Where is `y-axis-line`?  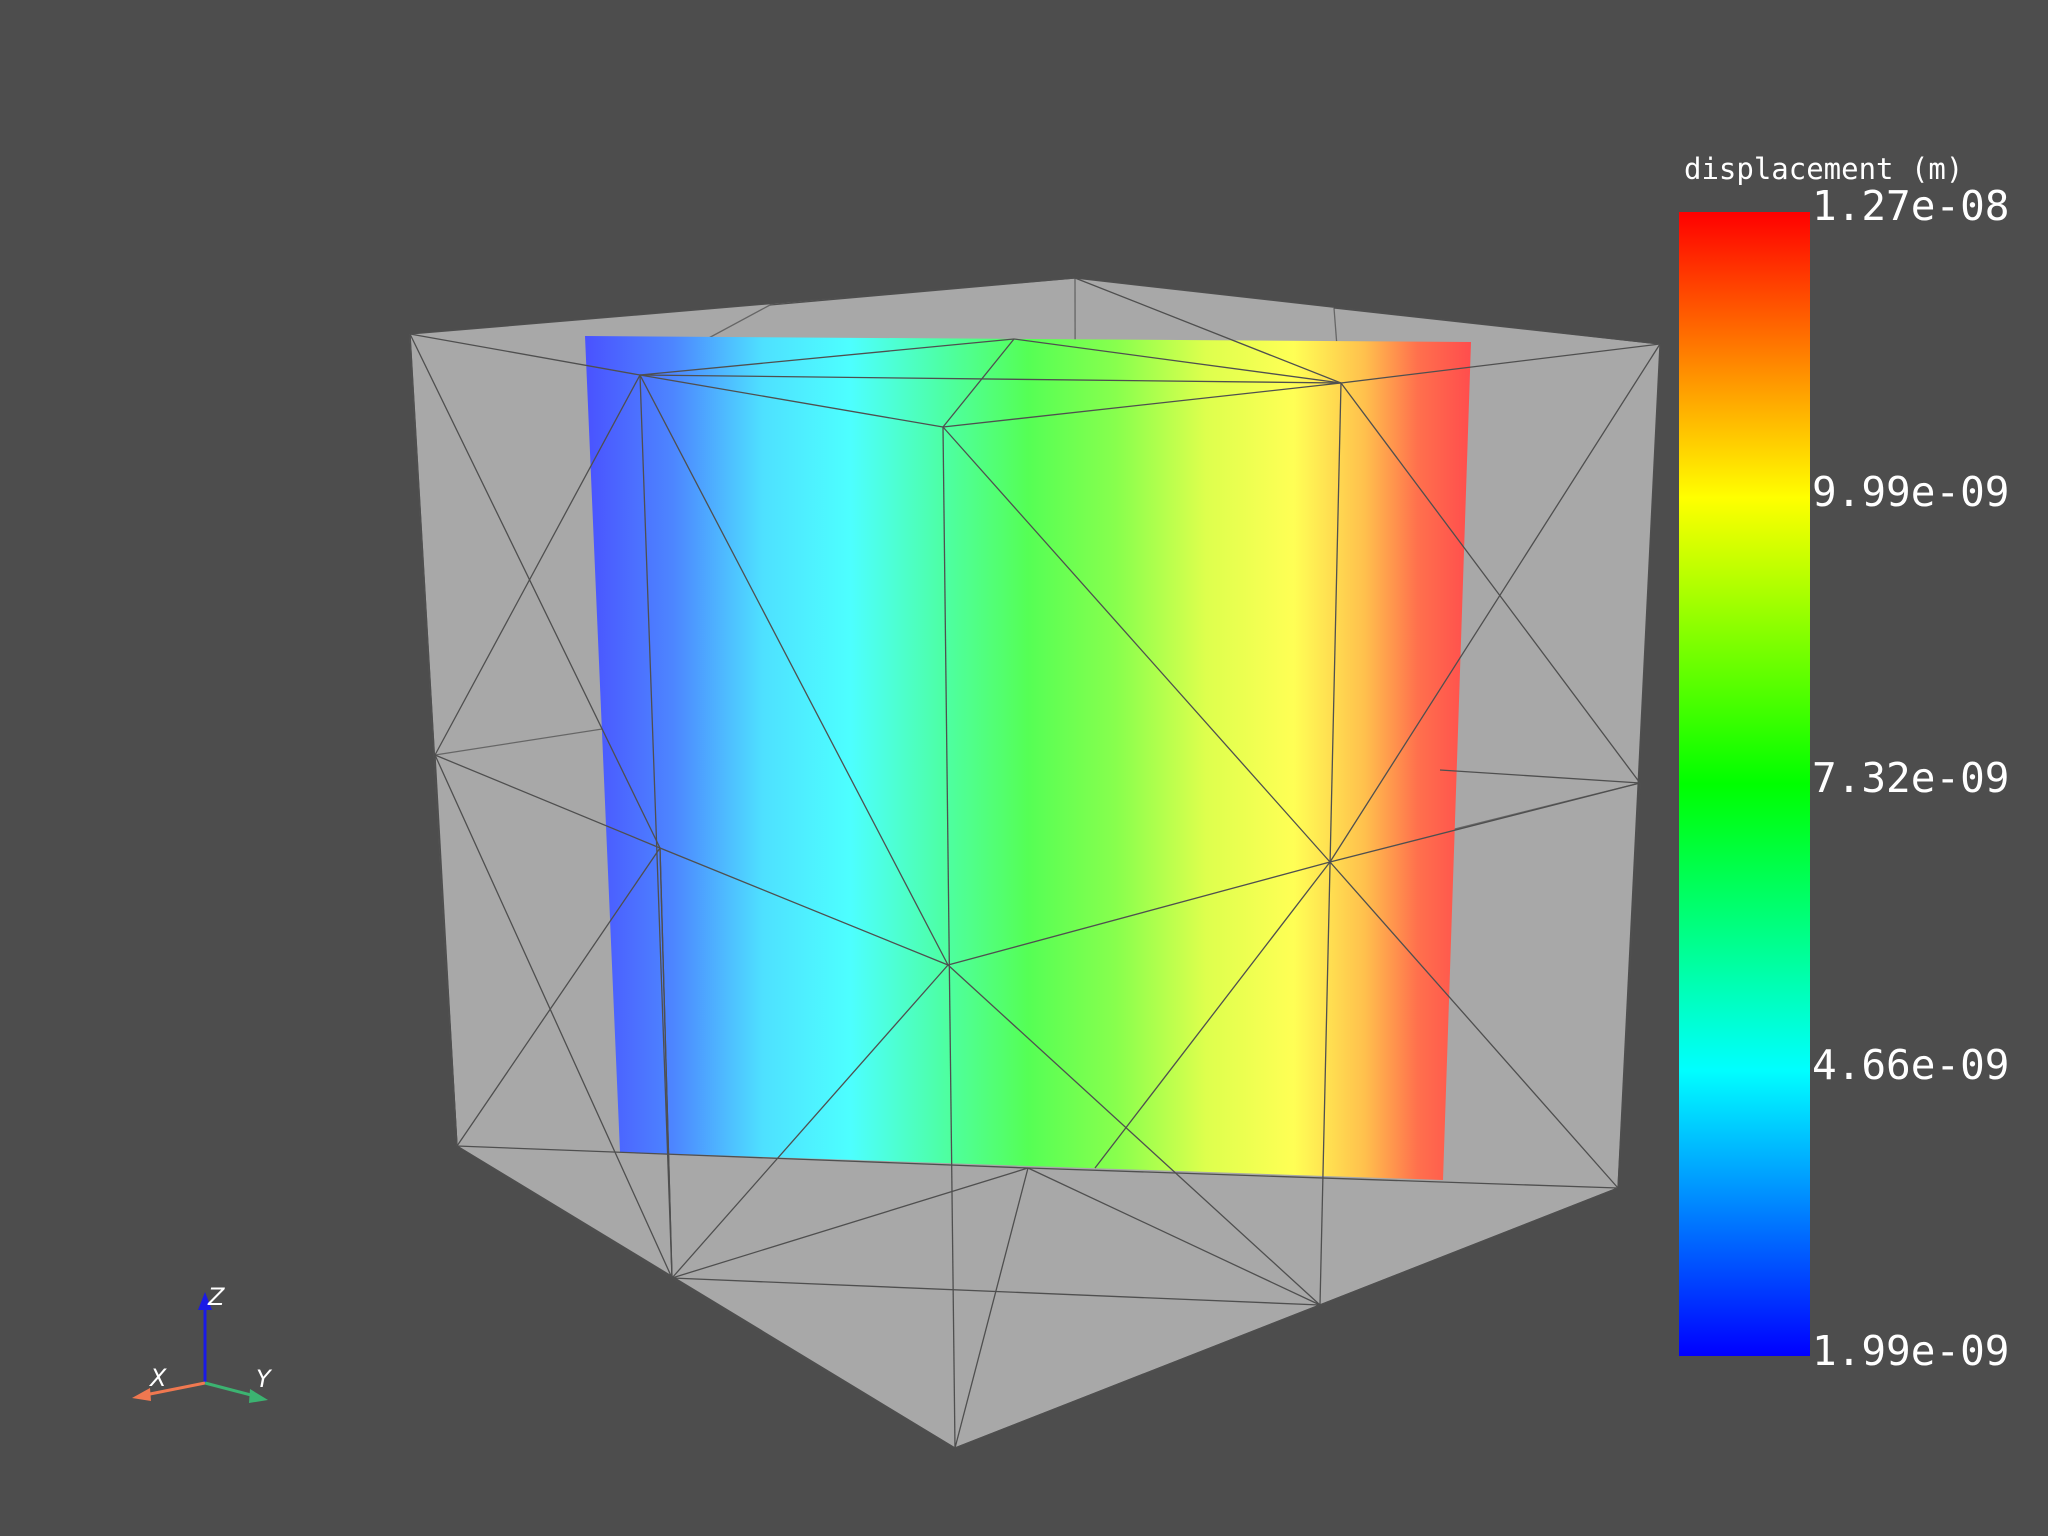
y-axis-line is located at coordinates (230, 1389).